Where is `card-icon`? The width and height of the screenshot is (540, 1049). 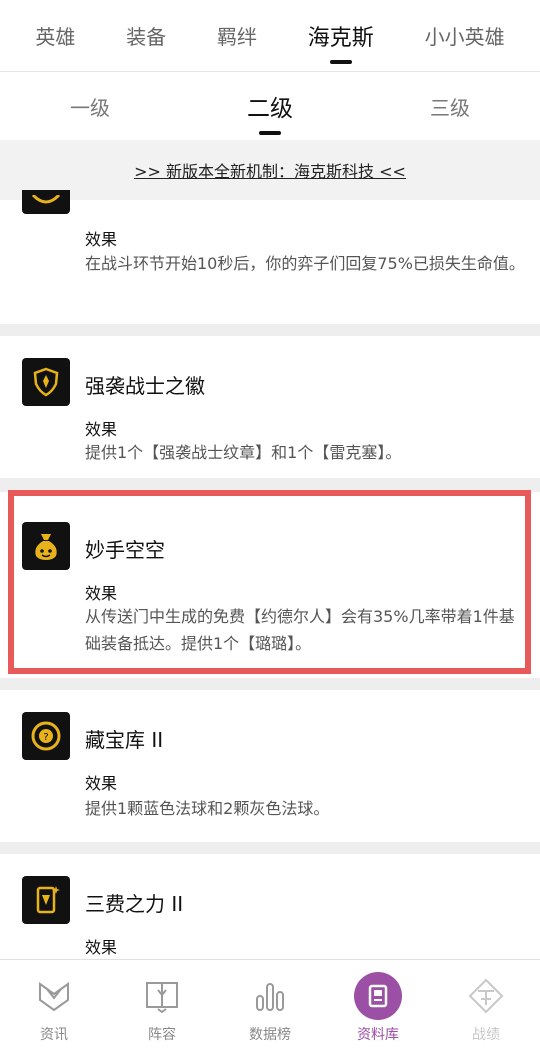
card-icon is located at coordinates (46, 900).